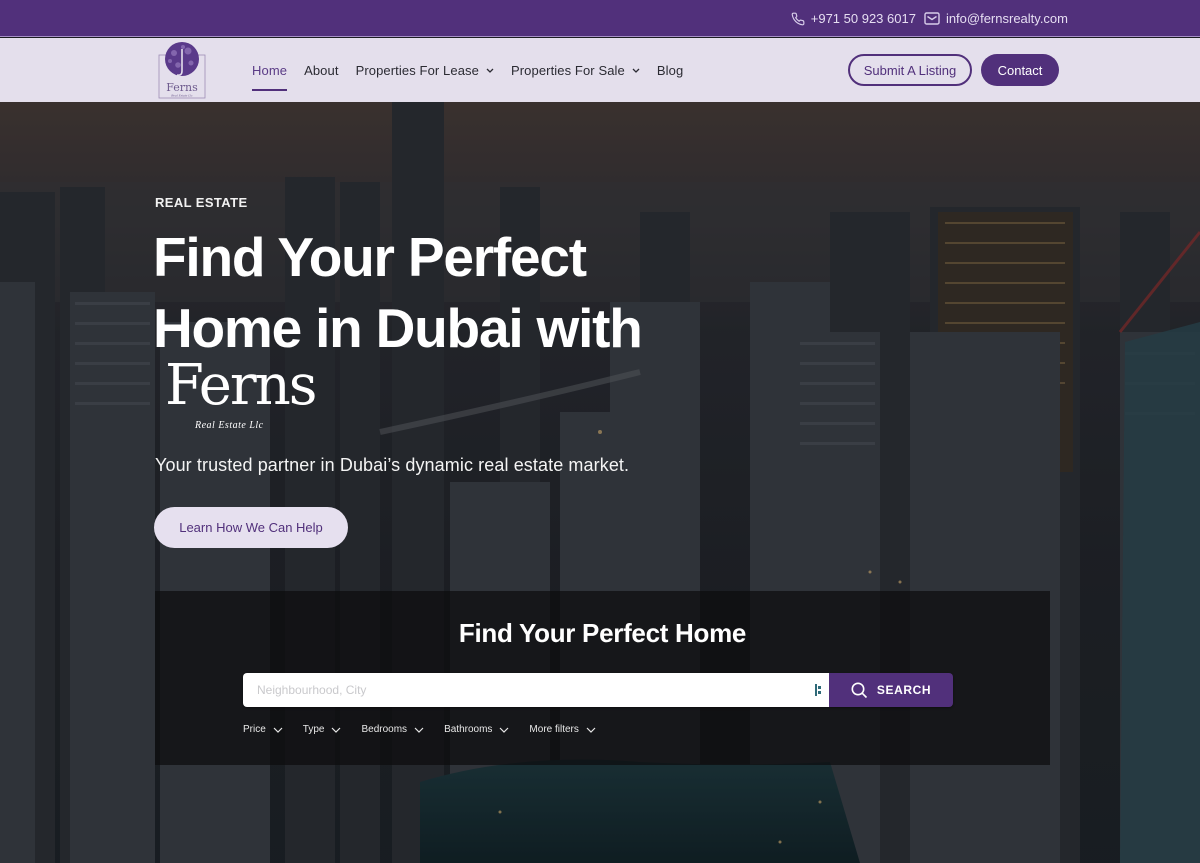 The width and height of the screenshot is (1200, 863). I want to click on nav-blog: Blog, so click(670, 70).